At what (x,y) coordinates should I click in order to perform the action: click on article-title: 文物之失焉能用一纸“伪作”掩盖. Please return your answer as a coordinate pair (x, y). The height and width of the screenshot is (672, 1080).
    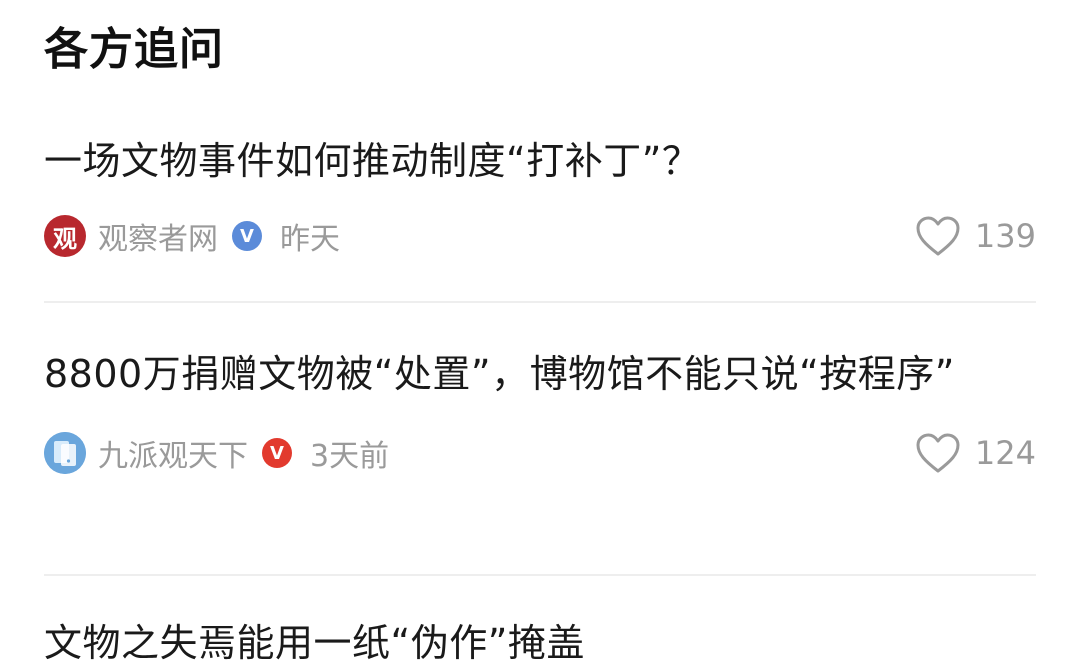
    Looking at the image, I should click on (540, 643).